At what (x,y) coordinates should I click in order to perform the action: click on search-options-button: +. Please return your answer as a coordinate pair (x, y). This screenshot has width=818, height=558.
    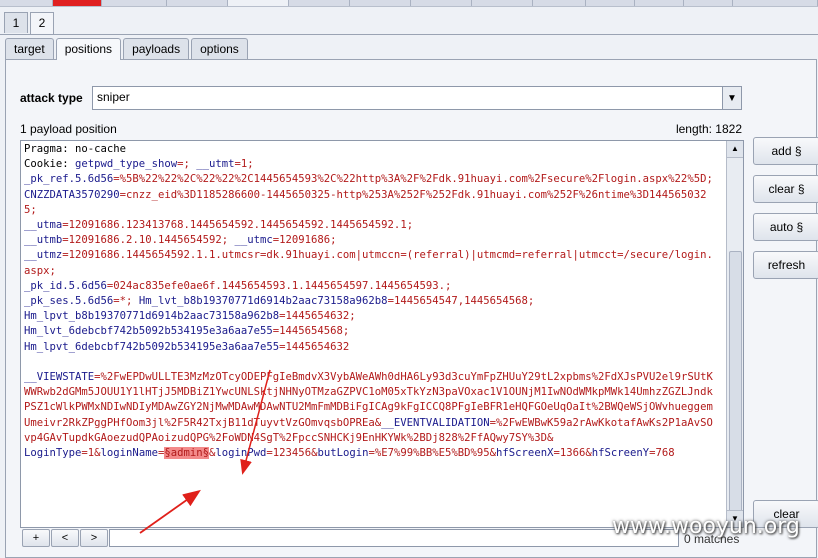
    Looking at the image, I should click on (36, 538).